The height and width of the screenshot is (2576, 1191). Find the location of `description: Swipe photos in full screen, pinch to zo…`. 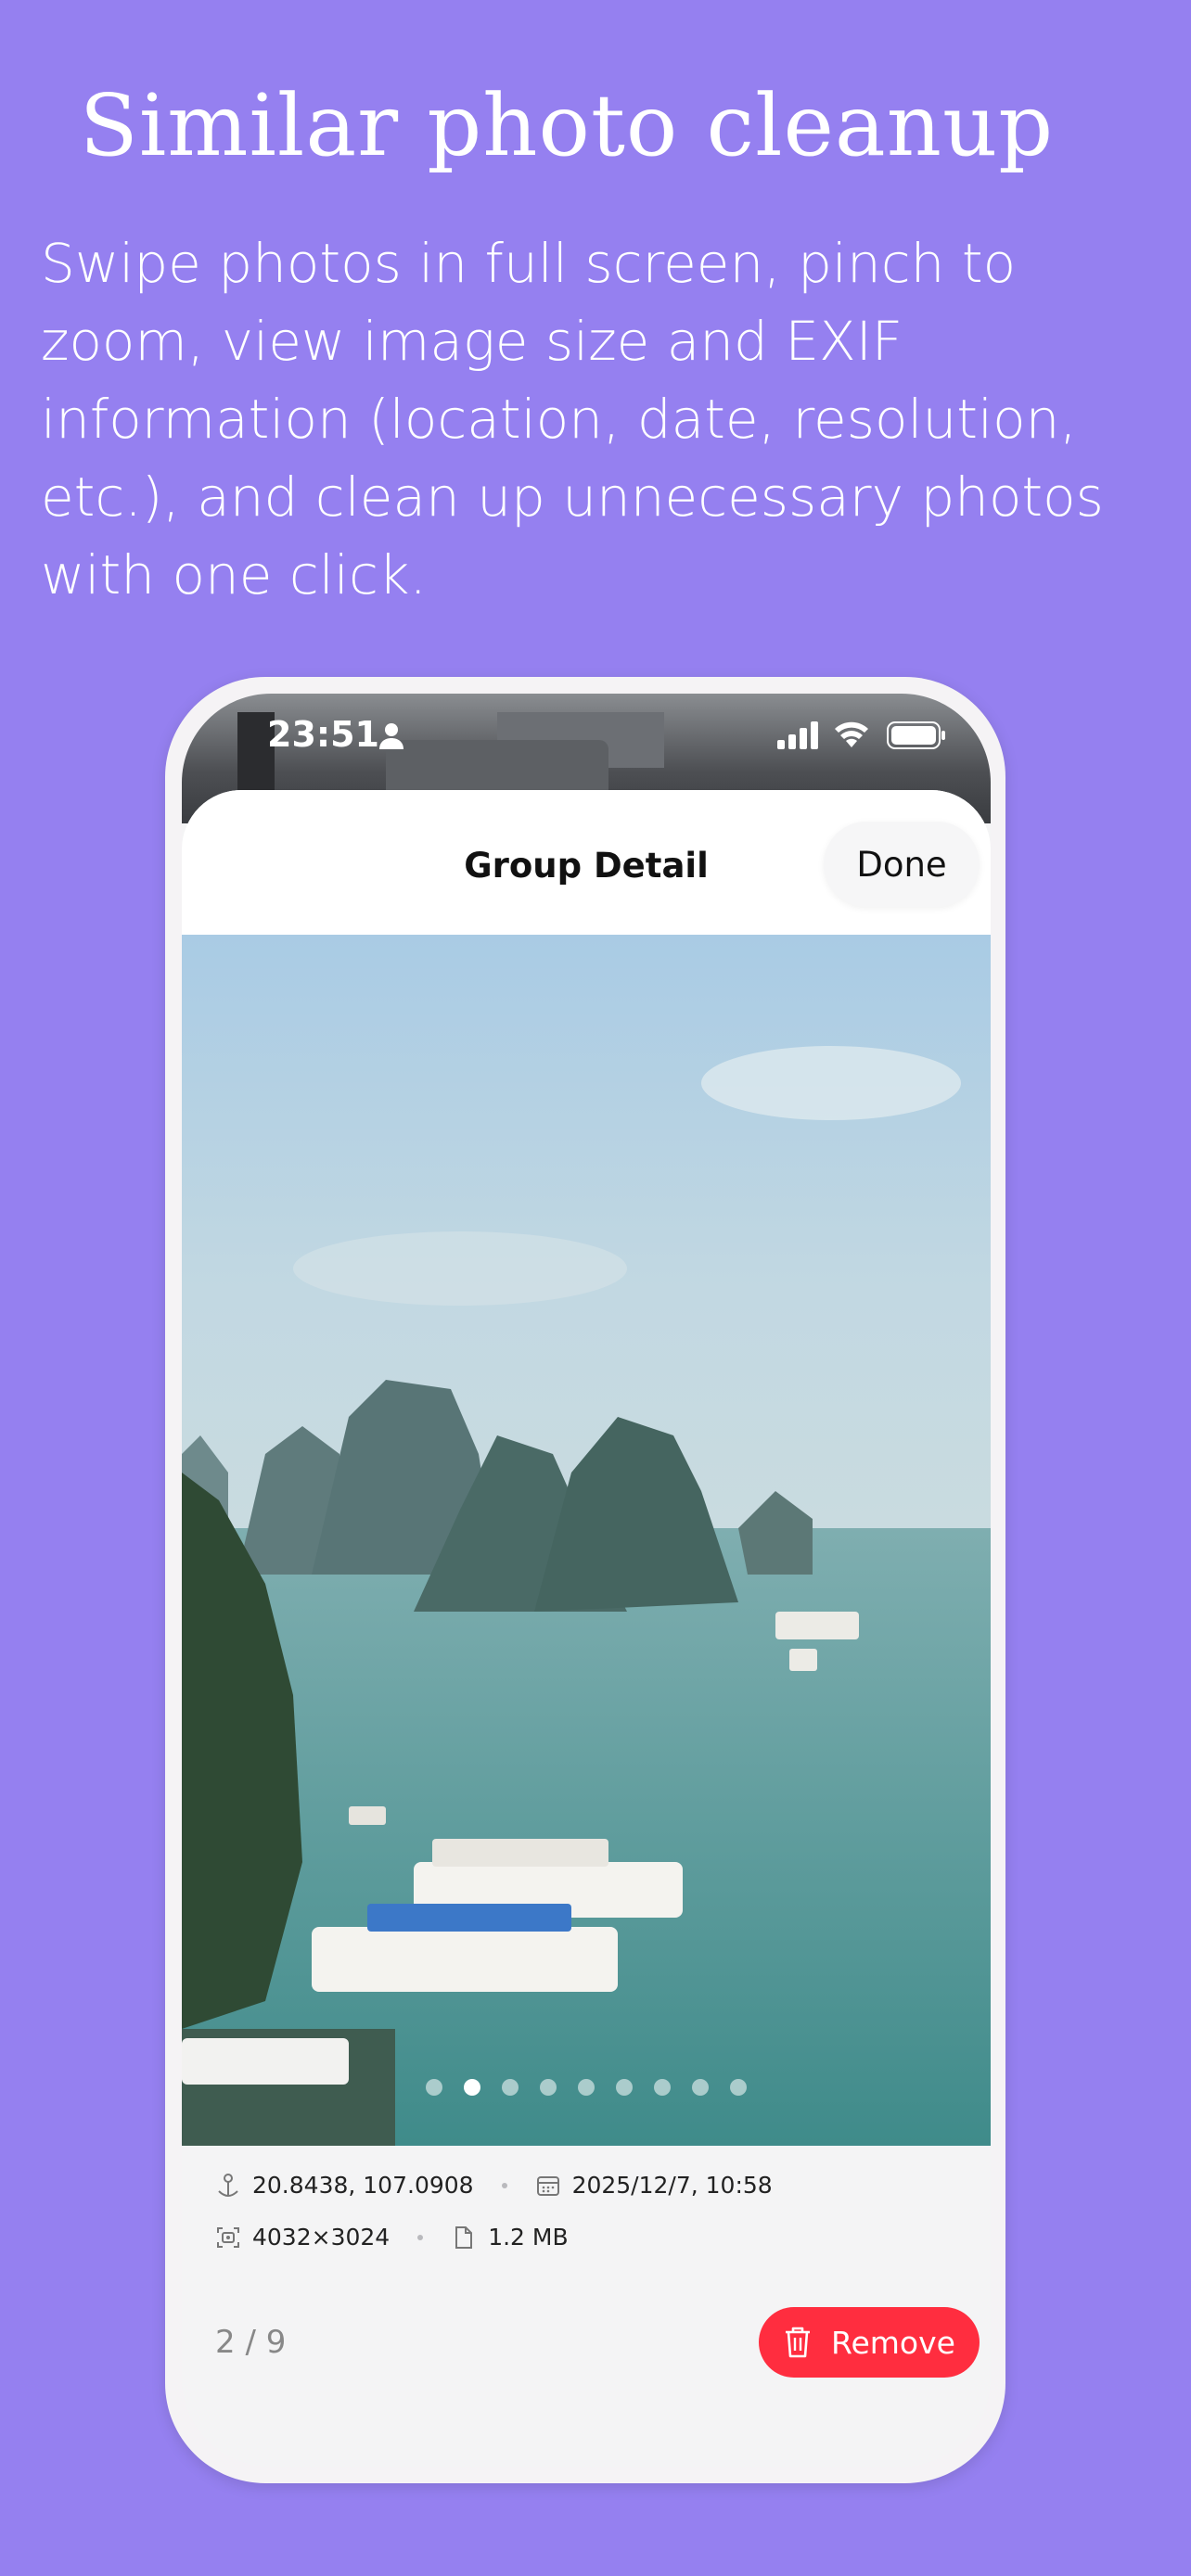

description: Swipe photos in full screen, pinch to zo… is located at coordinates (572, 419).